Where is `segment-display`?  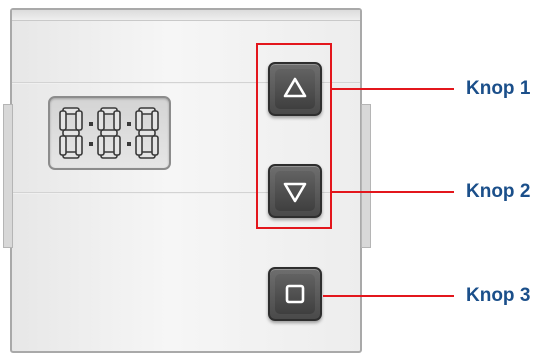
segment-display is located at coordinates (109, 133).